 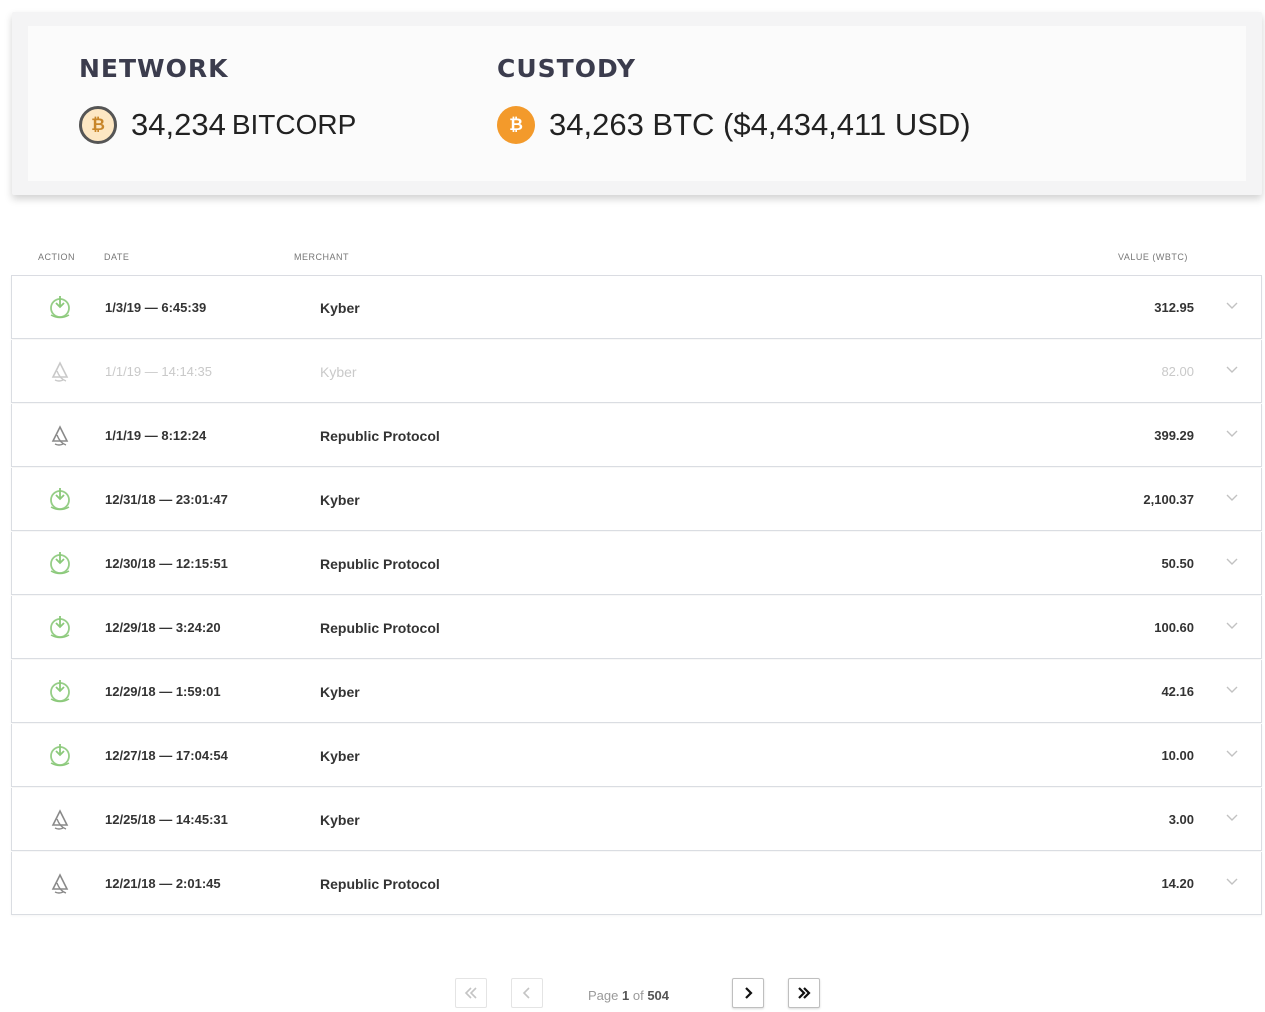 I want to click on chevron-left-icon, so click(x=526, y=993).